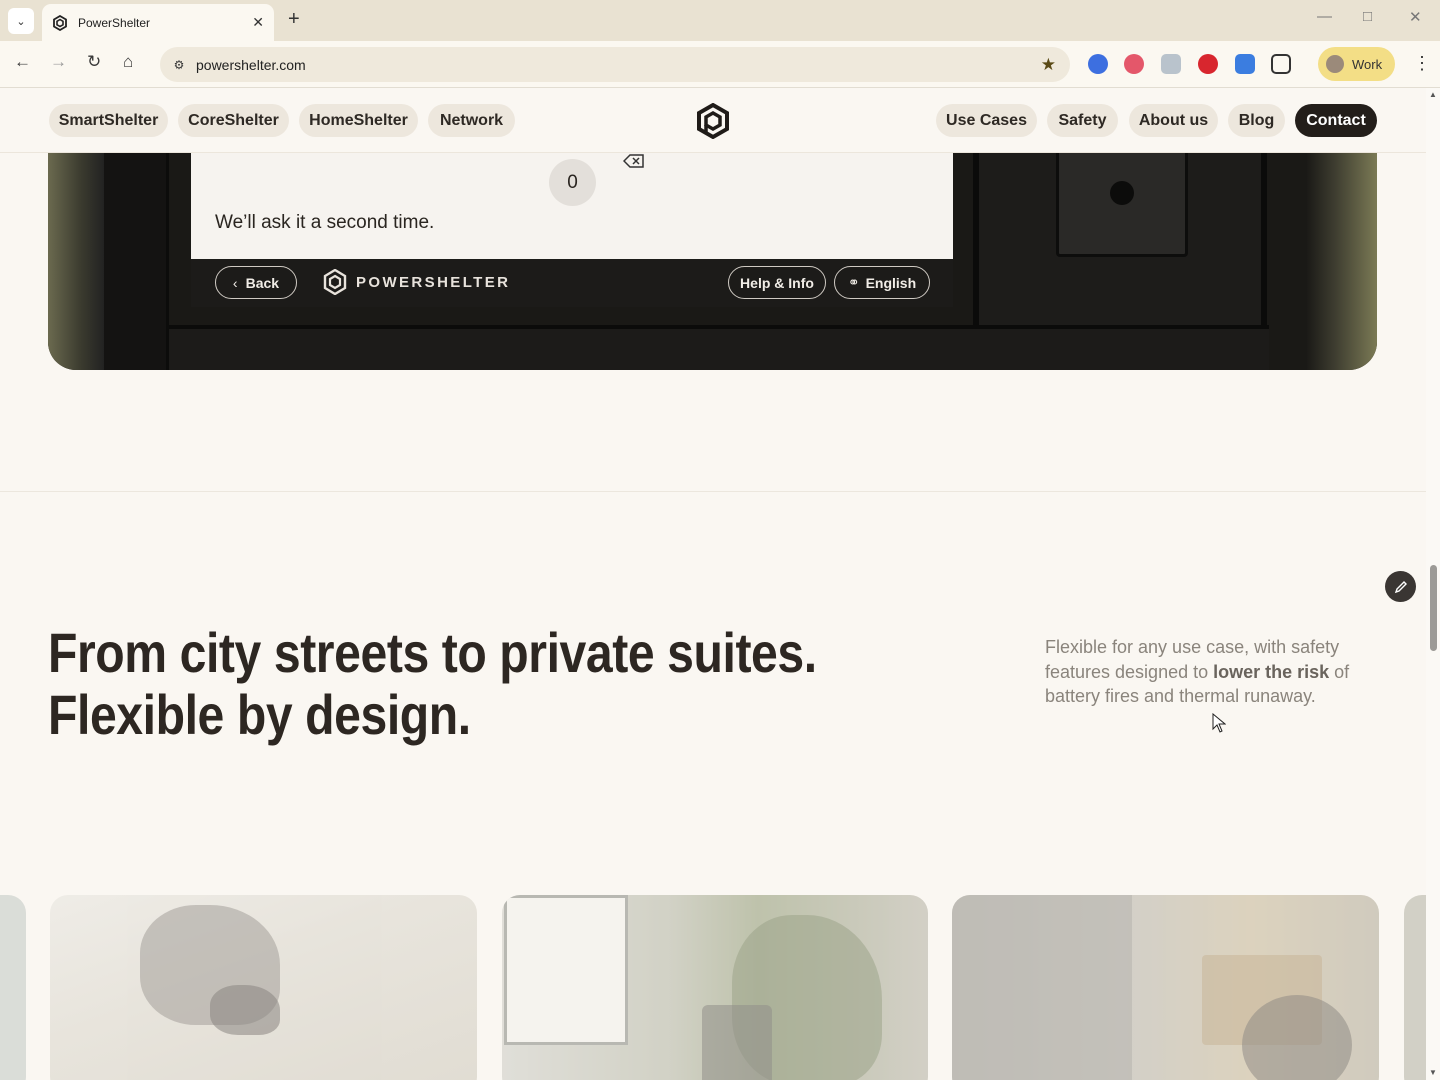 The height and width of the screenshot is (1080, 1440). Describe the element at coordinates (1281, 64) in the screenshot. I see `extensions-icon` at that location.